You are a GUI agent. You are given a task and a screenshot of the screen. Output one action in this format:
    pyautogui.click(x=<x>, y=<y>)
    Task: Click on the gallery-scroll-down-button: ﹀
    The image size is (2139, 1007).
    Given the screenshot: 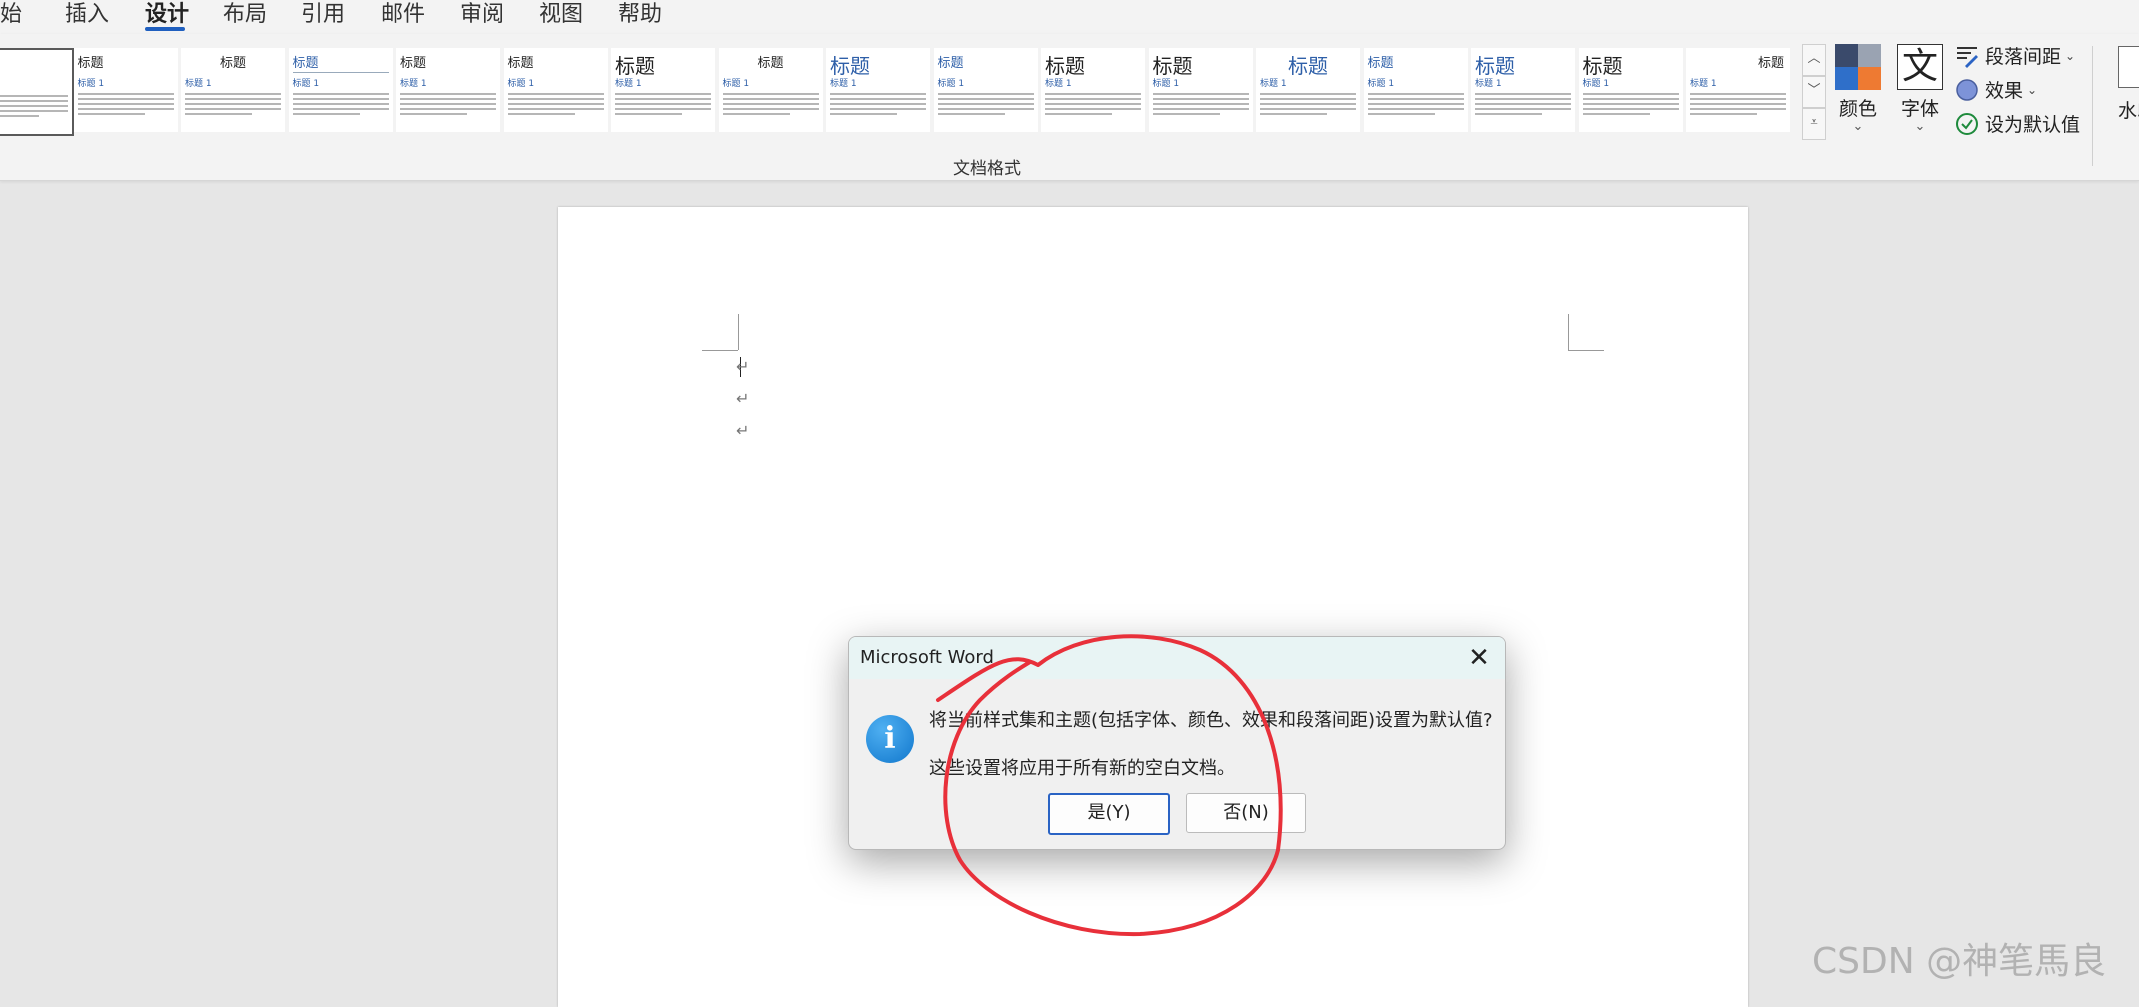 What is the action you would take?
    pyautogui.click(x=1814, y=92)
    